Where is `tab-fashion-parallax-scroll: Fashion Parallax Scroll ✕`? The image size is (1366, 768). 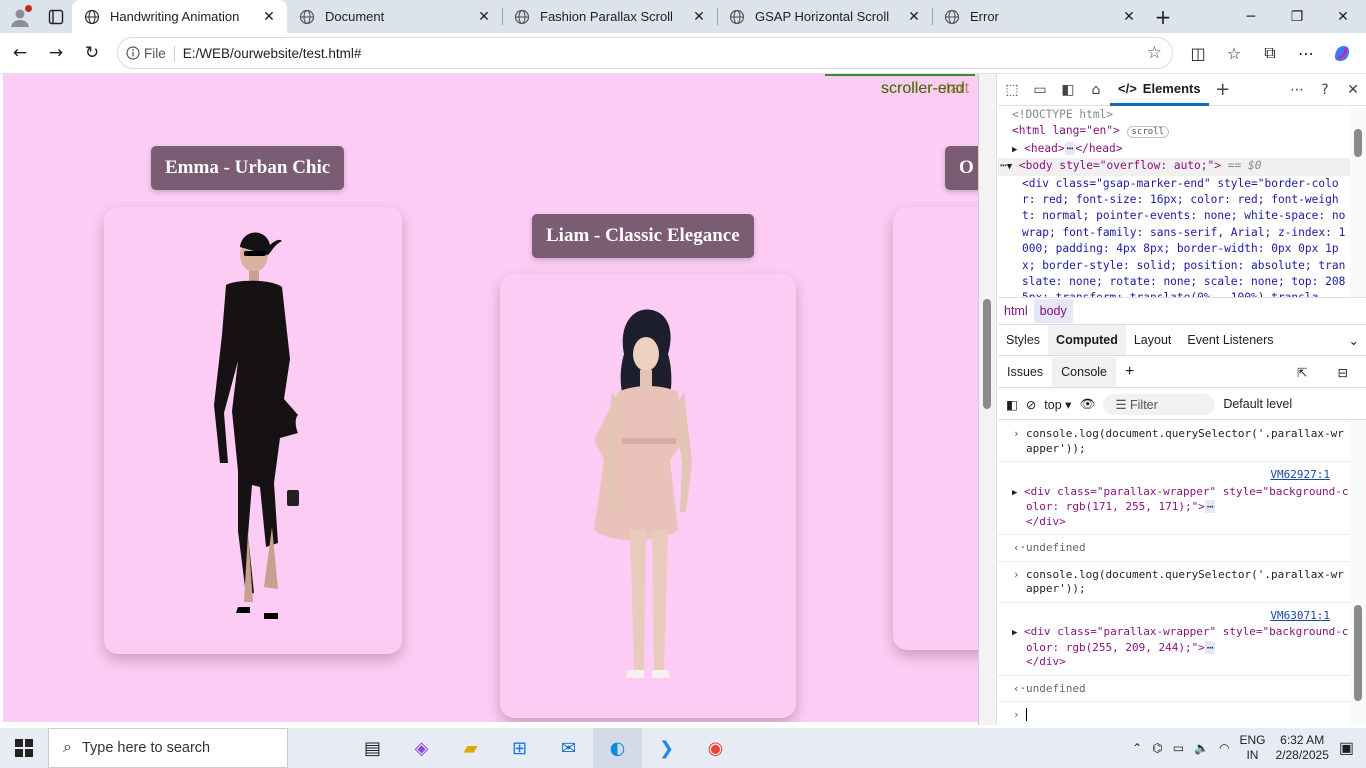 tab-fashion-parallax-scroll: Fashion Parallax Scroll ✕ is located at coordinates (609, 16).